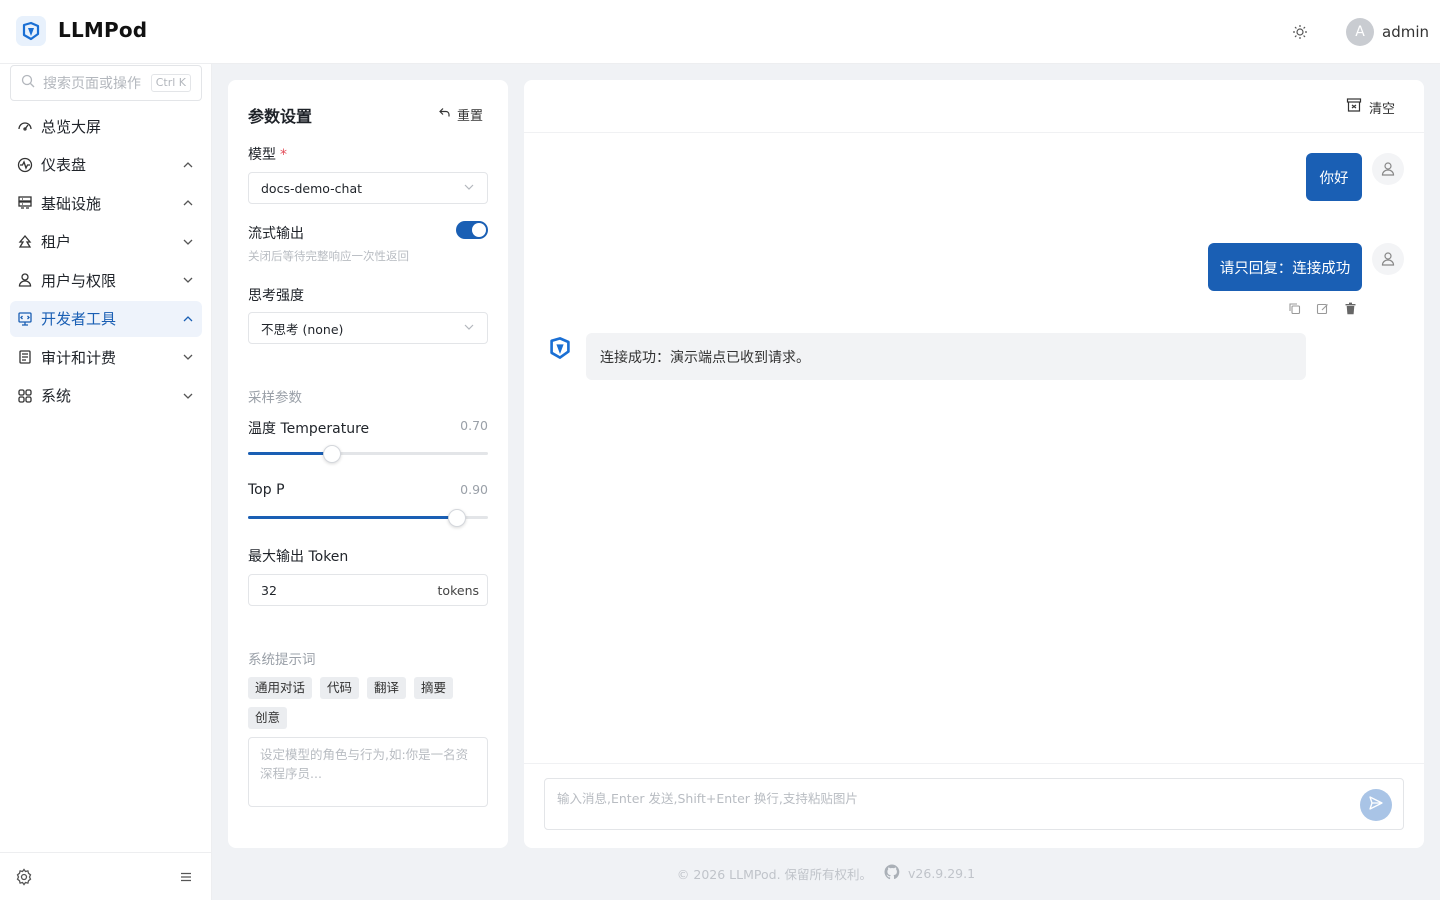  Describe the element at coordinates (946, 356) in the screenshot. I see `assistant-message-bubble: 连接成功：演示端点已收到请求。` at that location.